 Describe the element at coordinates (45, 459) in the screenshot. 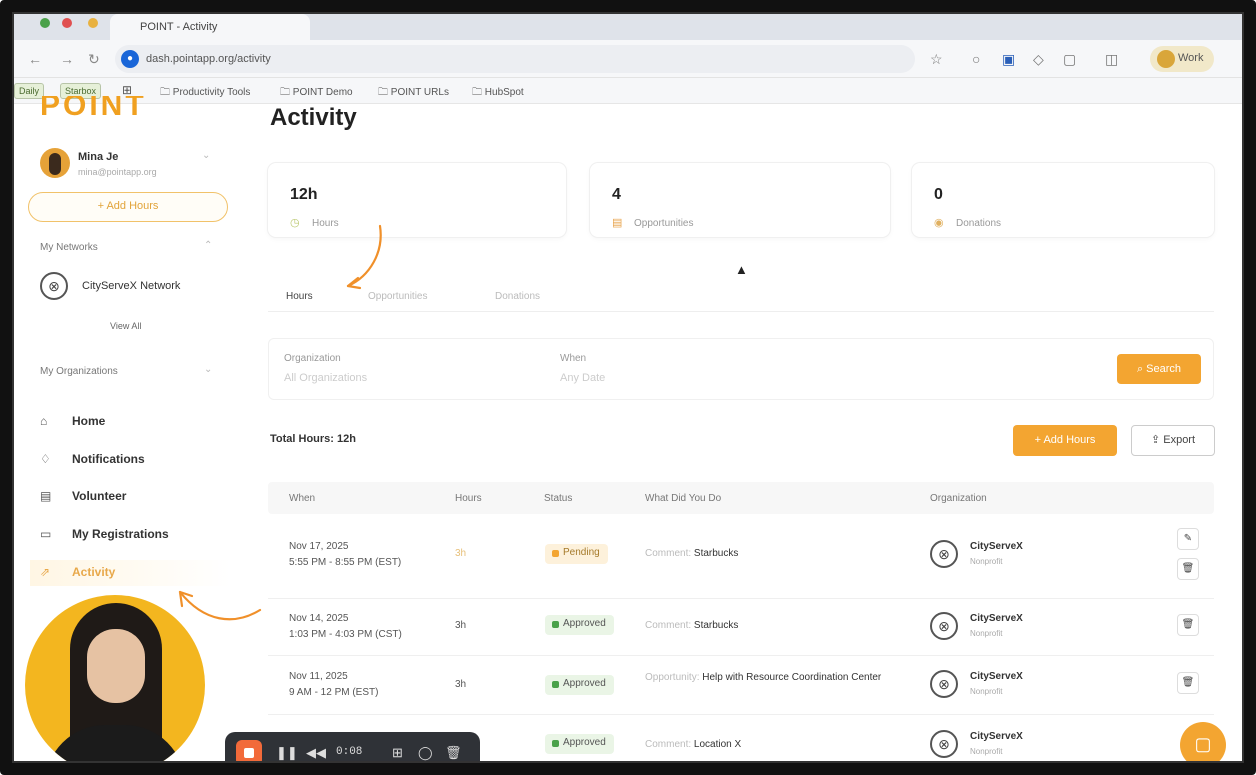

I see `bell-icon: ♢` at that location.